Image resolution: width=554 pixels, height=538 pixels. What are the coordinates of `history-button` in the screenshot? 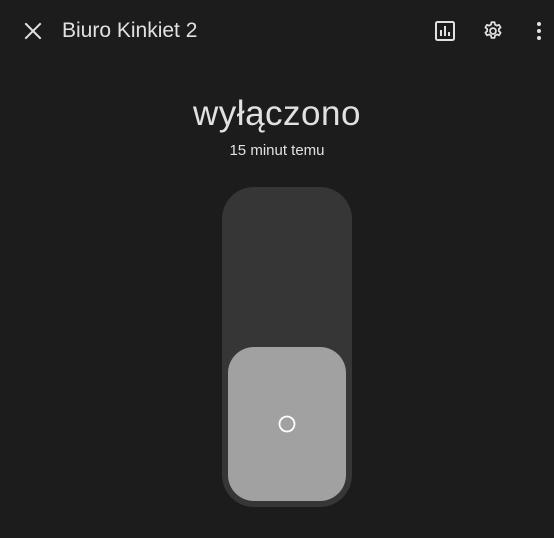 It's located at (445, 31).